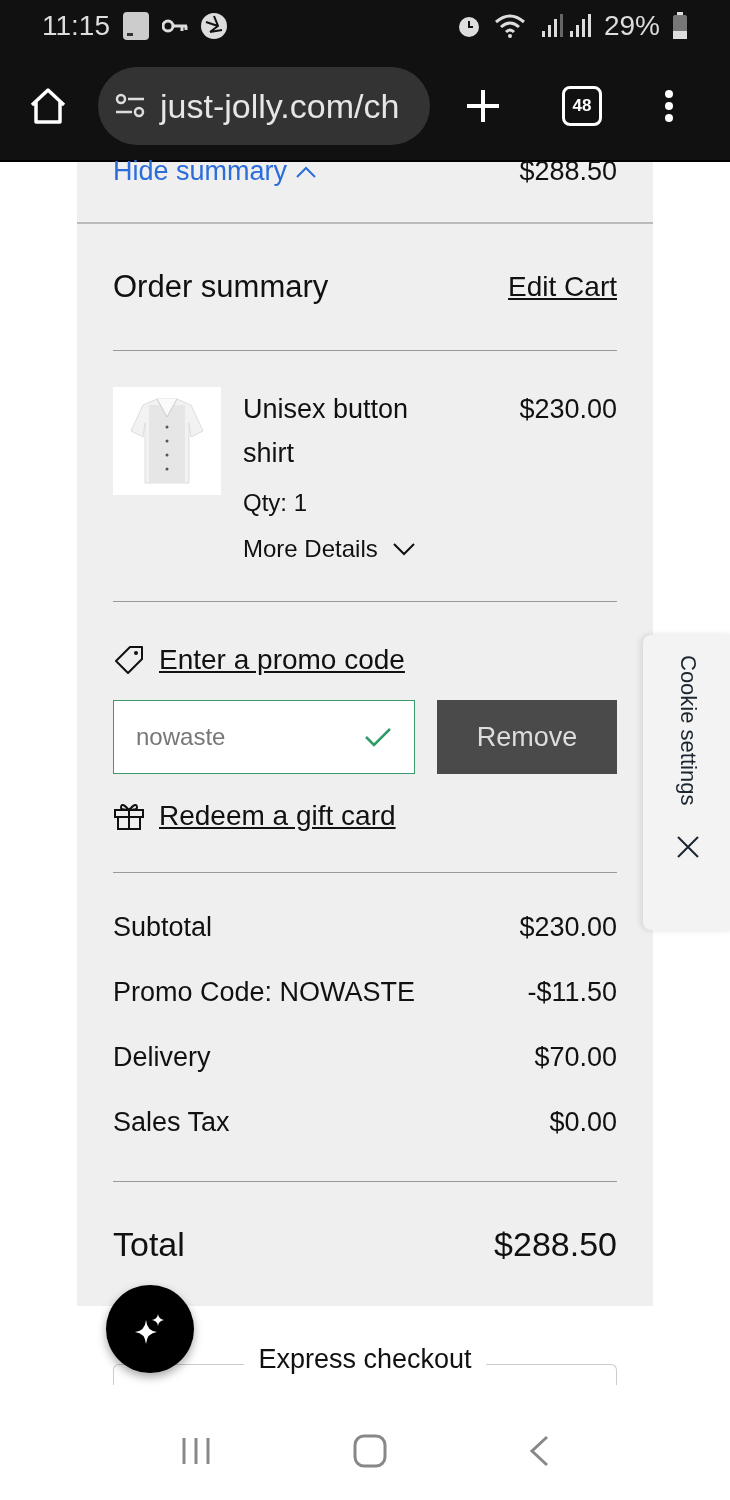 The width and height of the screenshot is (730, 1500). Describe the element at coordinates (572, 992) in the screenshot. I see `line-amount: -$11.50` at that location.